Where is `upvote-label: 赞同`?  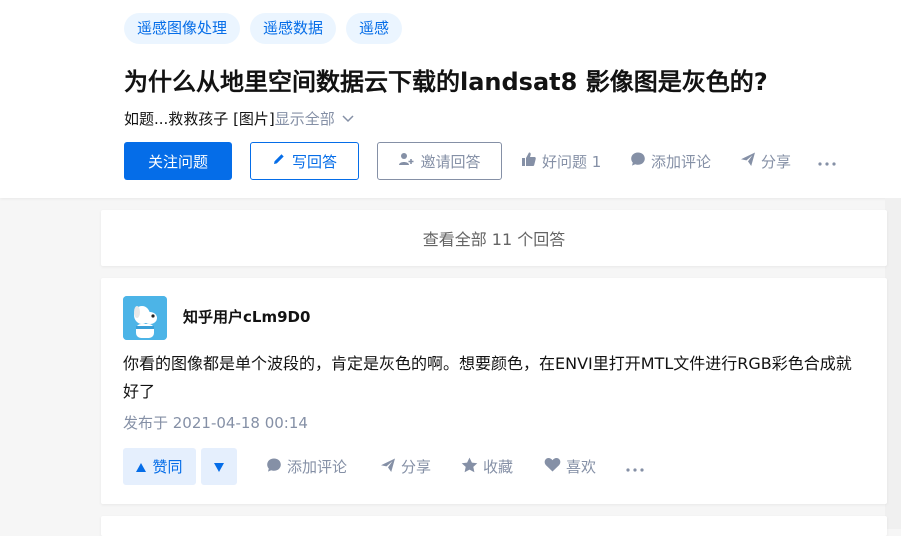
upvote-label: 赞同 is located at coordinates (167, 467).